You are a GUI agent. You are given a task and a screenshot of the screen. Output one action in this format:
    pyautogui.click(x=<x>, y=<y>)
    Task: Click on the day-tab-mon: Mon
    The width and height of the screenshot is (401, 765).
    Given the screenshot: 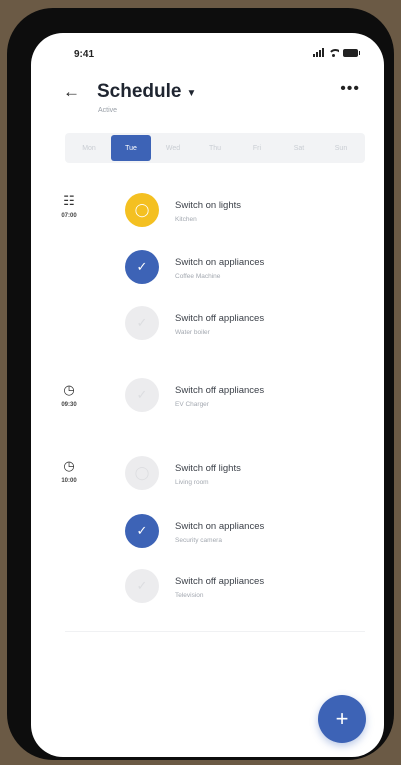 What is the action you would take?
    pyautogui.click(x=89, y=148)
    